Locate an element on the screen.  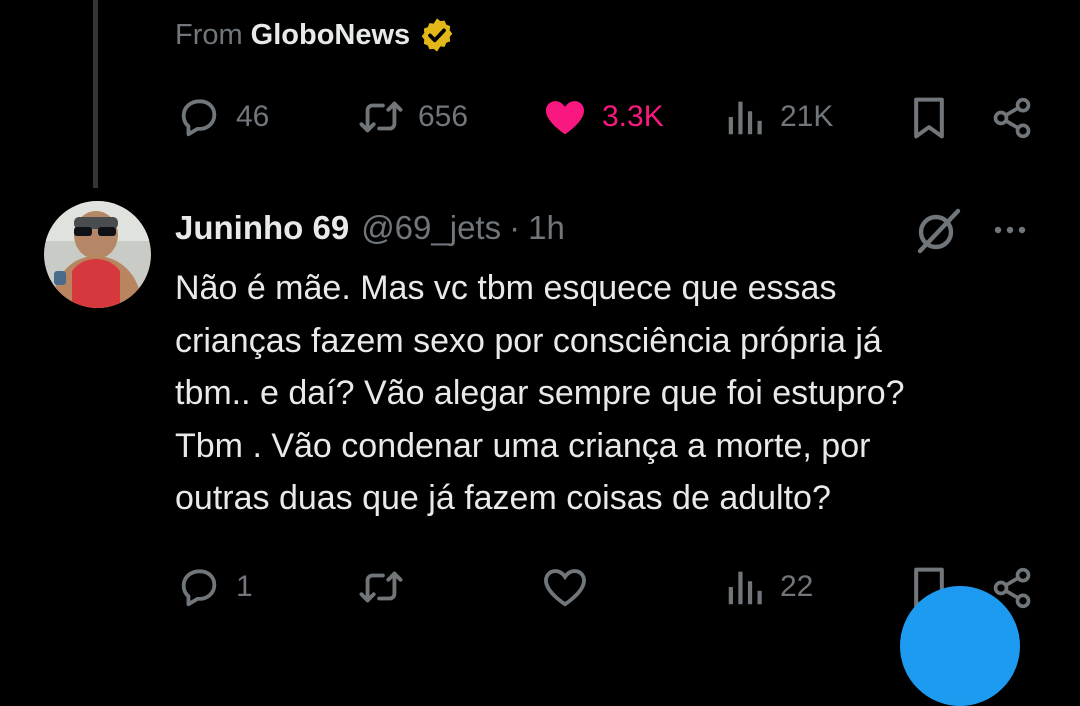
retweet-button is located at coordinates (381, 587).